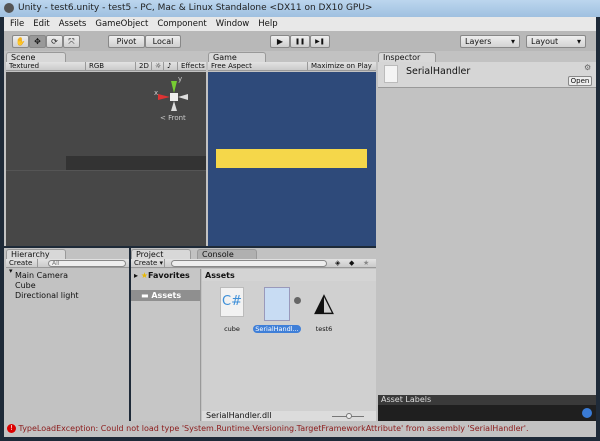 The image size is (600, 441). What do you see at coordinates (174, 100) in the screenshot?
I see `scene-gizmo: y x < Front` at bounding box center [174, 100].